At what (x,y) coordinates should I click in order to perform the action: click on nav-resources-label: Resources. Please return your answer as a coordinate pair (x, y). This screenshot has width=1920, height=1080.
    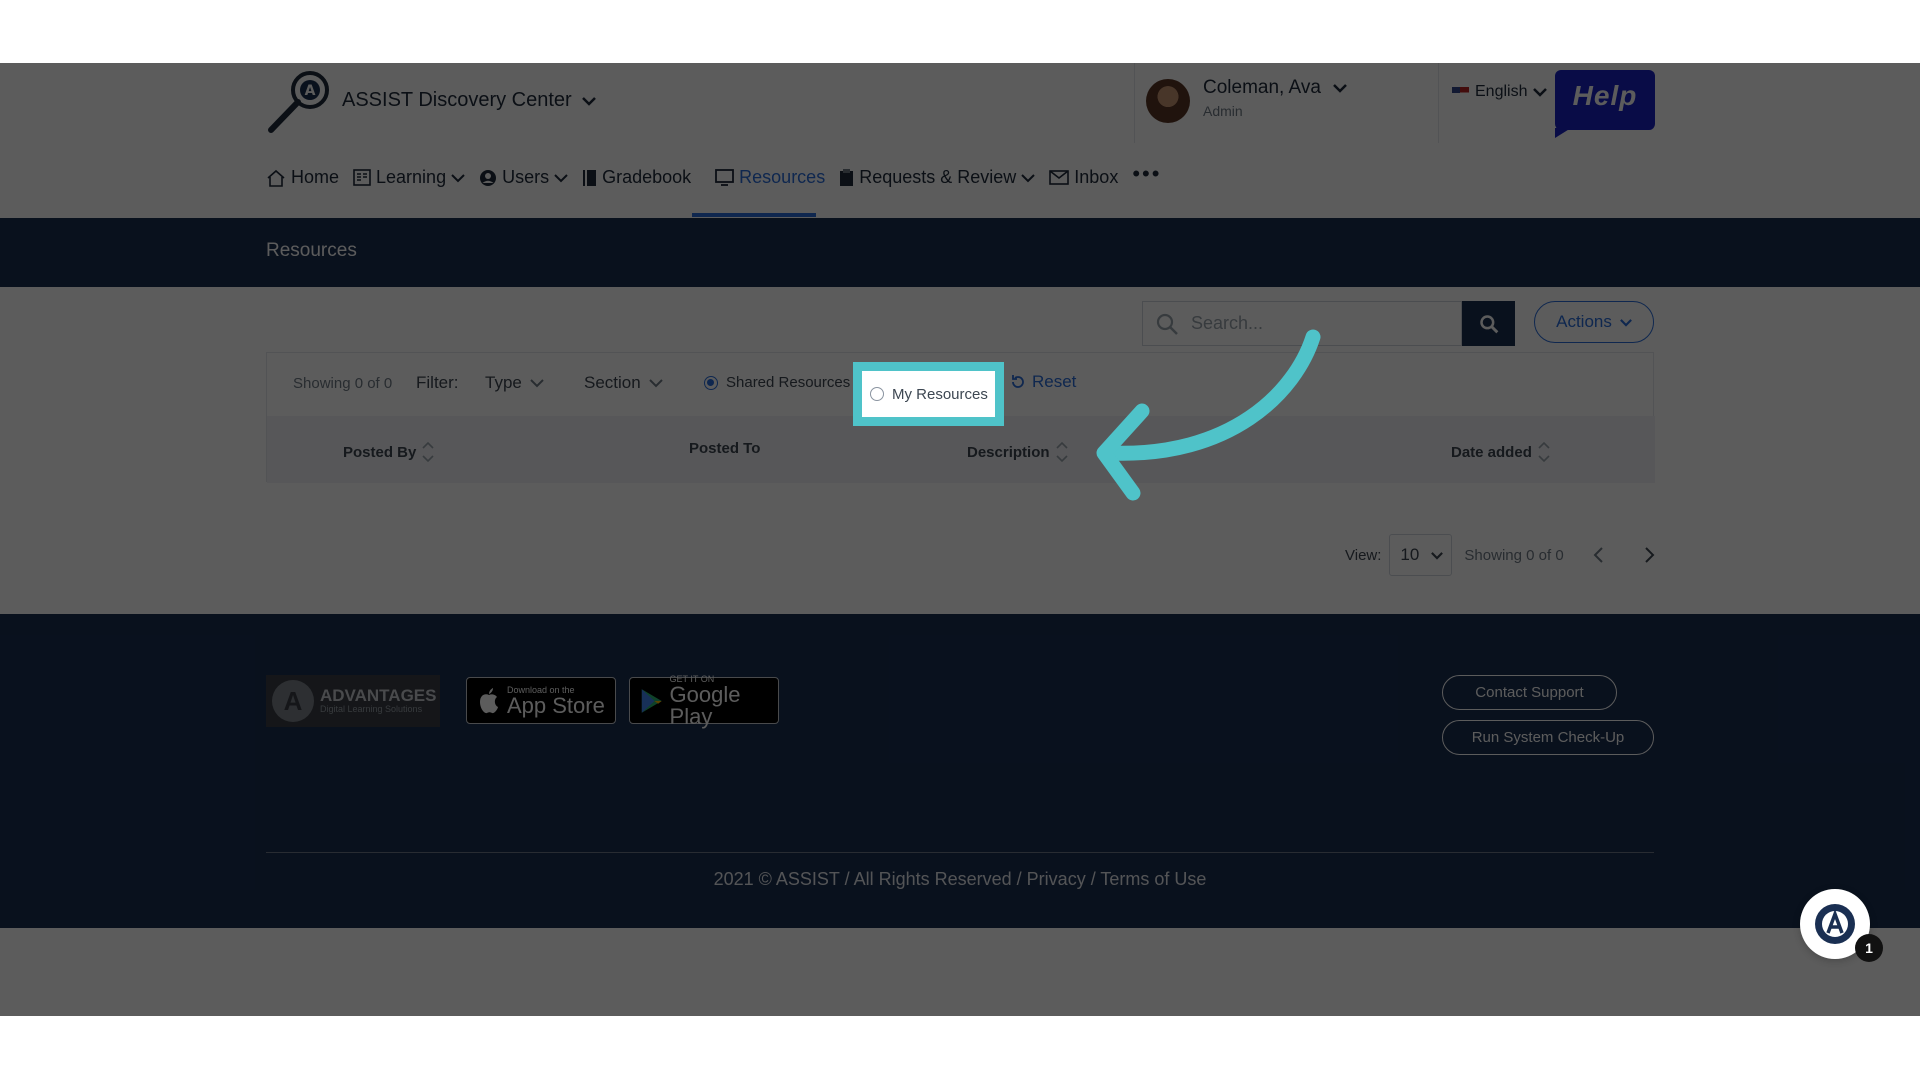
    Looking at the image, I should click on (782, 177).